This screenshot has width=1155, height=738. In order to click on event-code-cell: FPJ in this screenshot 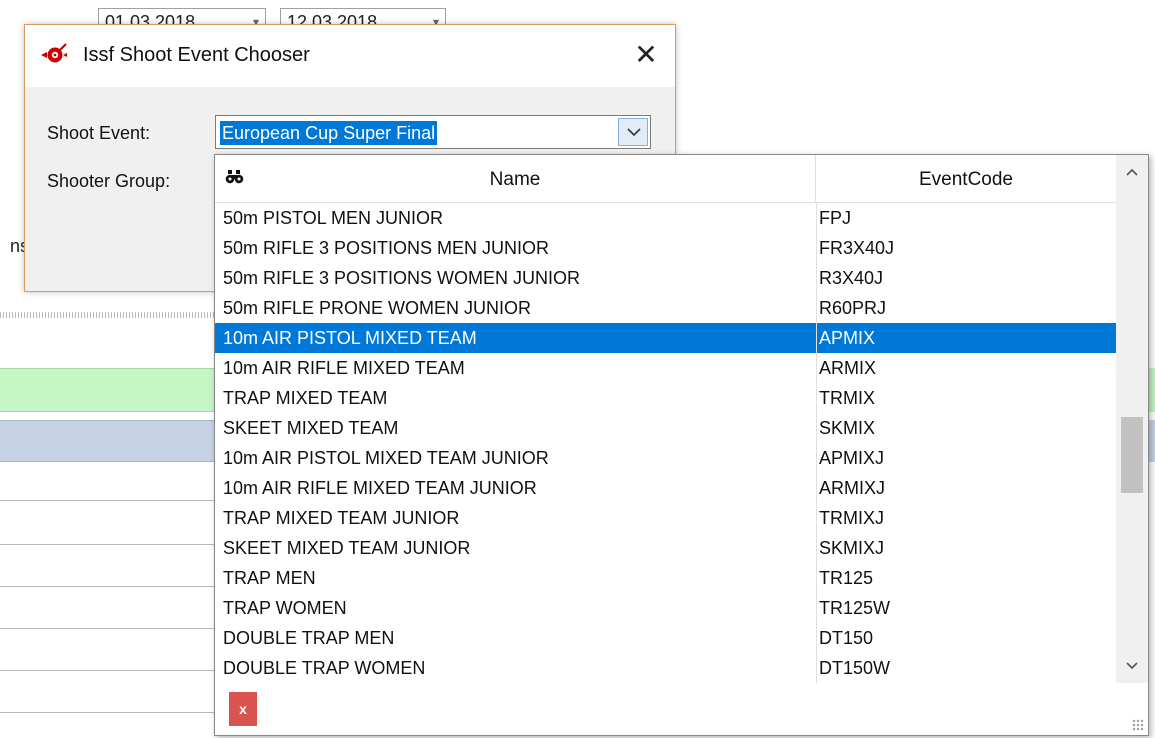, I will do `click(835, 218)`.